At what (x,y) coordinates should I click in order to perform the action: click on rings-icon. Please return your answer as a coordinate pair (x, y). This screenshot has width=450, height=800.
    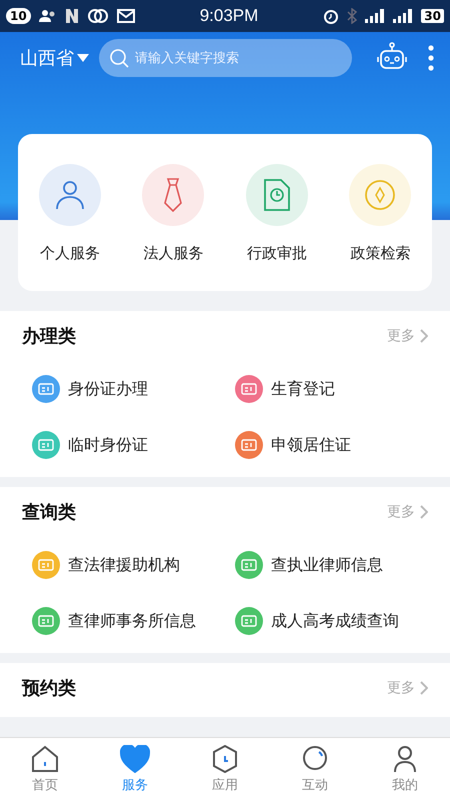
    Looking at the image, I should click on (97, 16).